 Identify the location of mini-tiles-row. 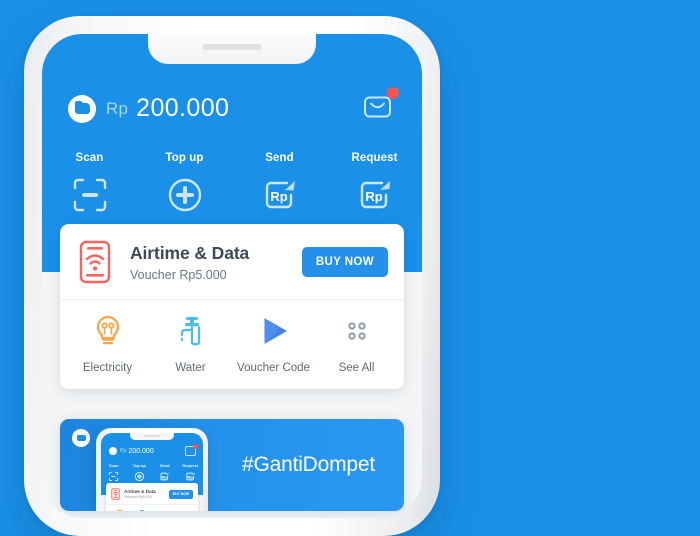
(152, 508).